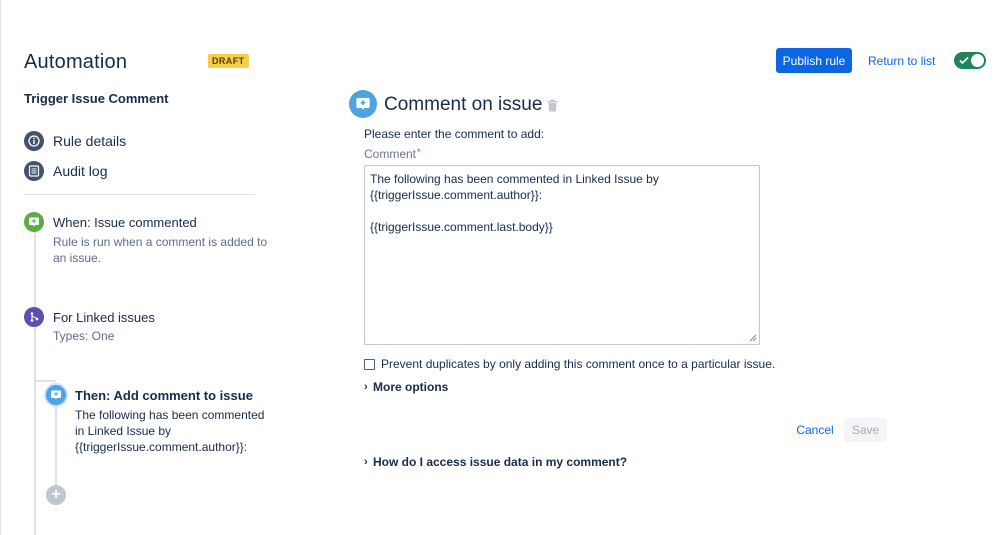  I want to click on info-icon, so click(34, 141).